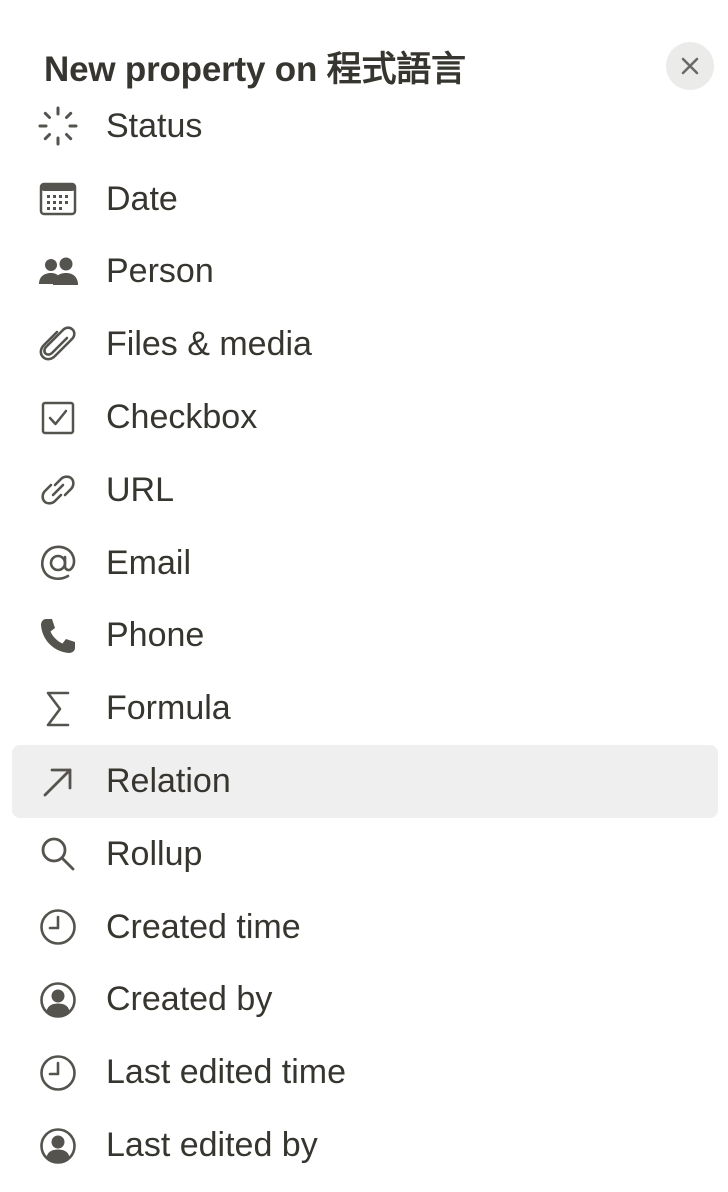 The height and width of the screenshot is (1192, 728). I want to click on property-type-label: Formula, so click(168, 708).